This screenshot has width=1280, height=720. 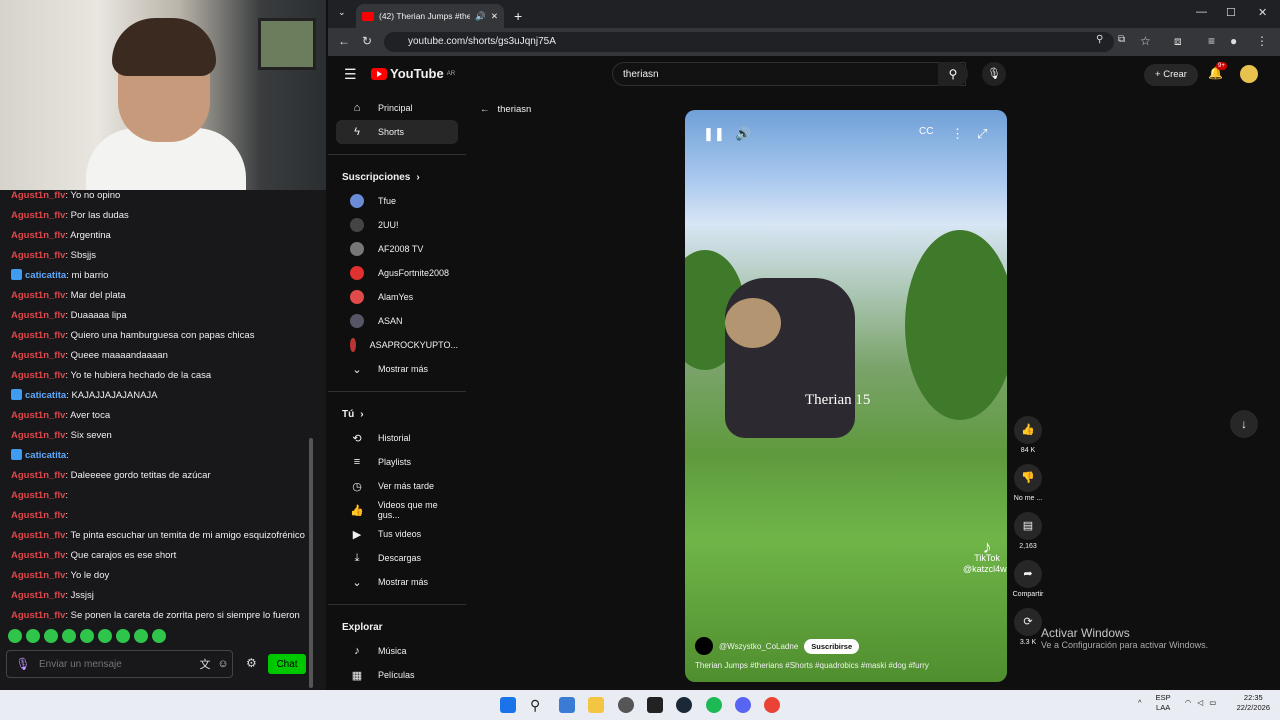 I want to click on more-icon: ⋮, so click(x=957, y=134).